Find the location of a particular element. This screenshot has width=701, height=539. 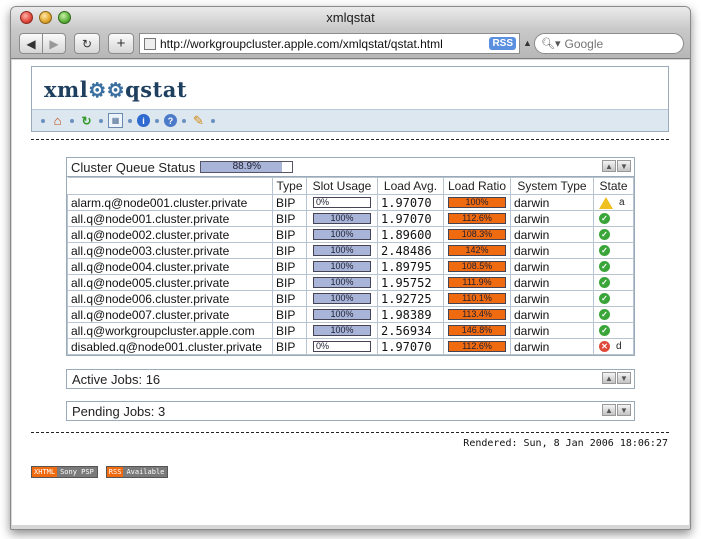

title-bar: xmlqstat is located at coordinates (350, 18).